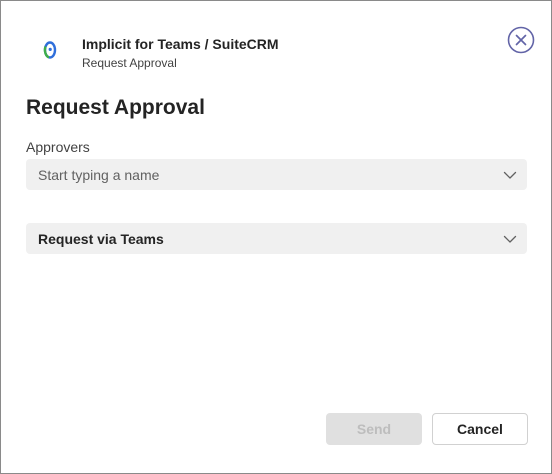  Describe the element at coordinates (480, 429) in the screenshot. I see `cancel-button: Cancel` at that location.